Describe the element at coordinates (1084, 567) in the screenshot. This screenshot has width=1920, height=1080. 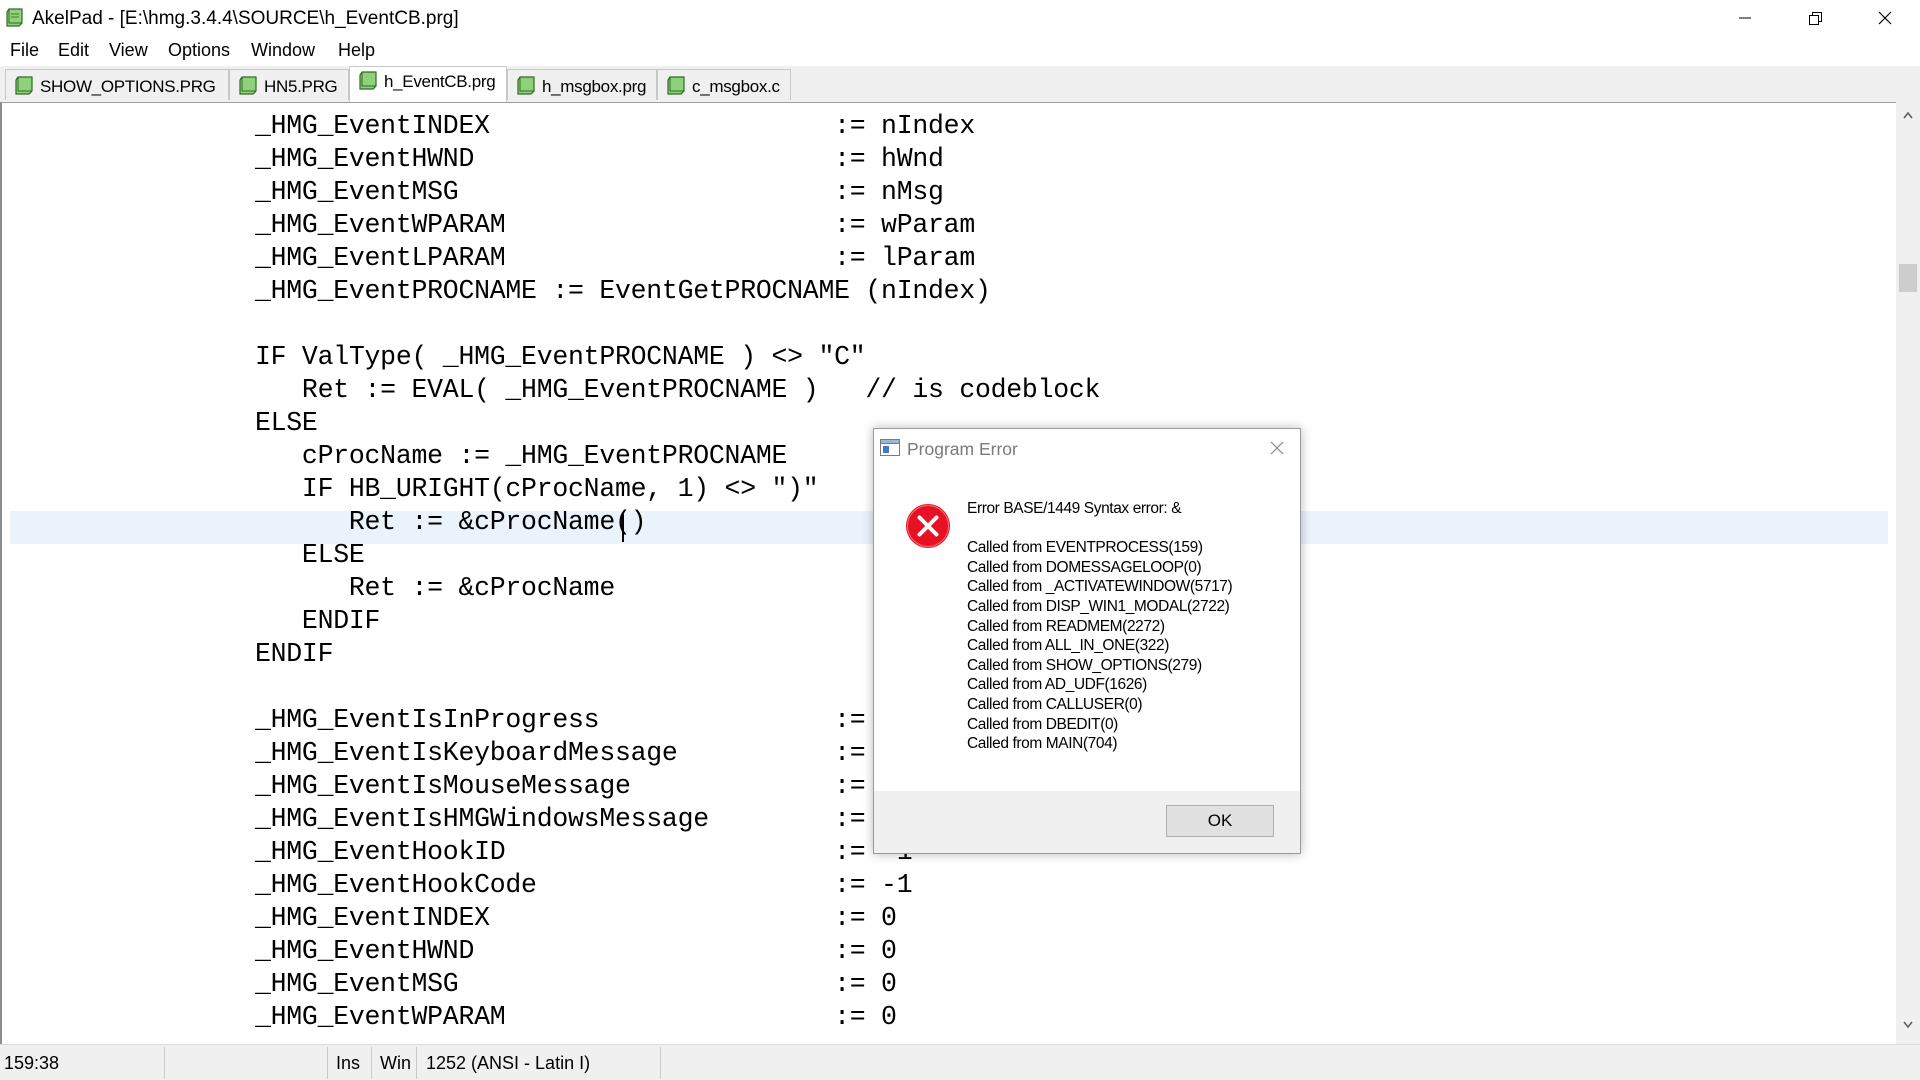
I see `call-stack-entry: Called from DOMESSAGELOOP(0)` at that location.